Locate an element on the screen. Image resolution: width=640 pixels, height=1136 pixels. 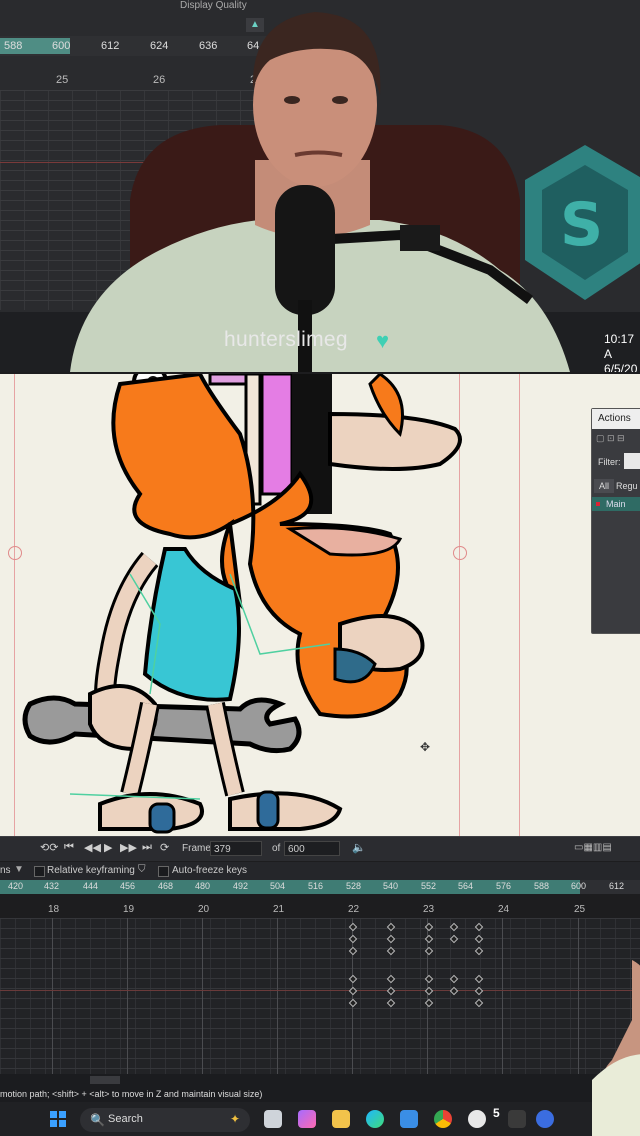
ruler-tick: 540 is located at coordinates (391, 886).